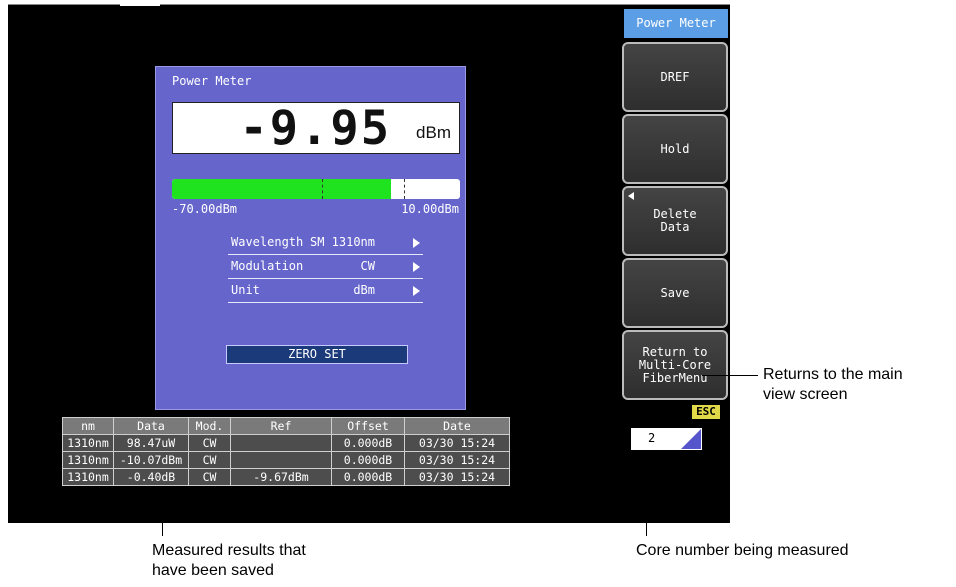 The height and width of the screenshot is (587, 956). What do you see at coordinates (364, 290) in the screenshot?
I see `unit-value: dBm` at bounding box center [364, 290].